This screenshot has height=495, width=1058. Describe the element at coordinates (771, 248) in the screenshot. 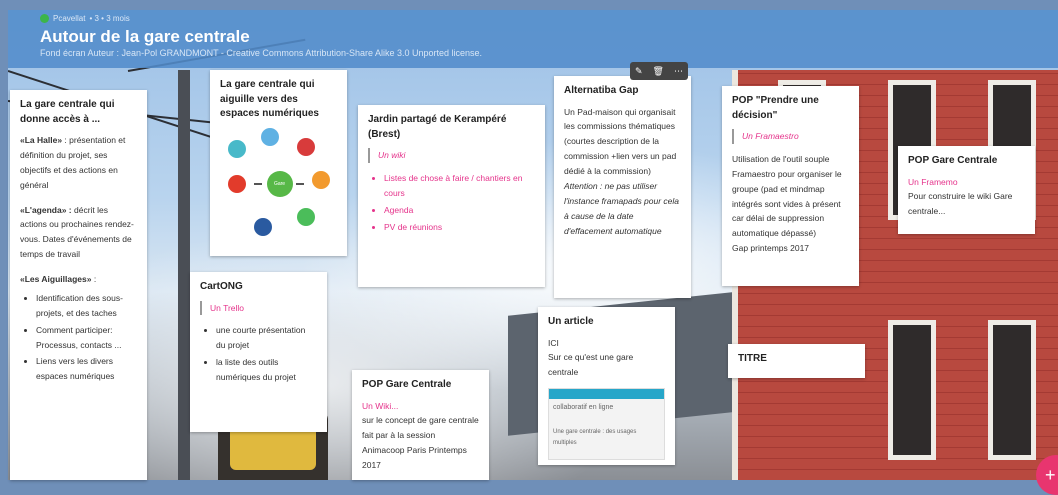

I see `card-footer-text: Gap printemps 2017` at that location.